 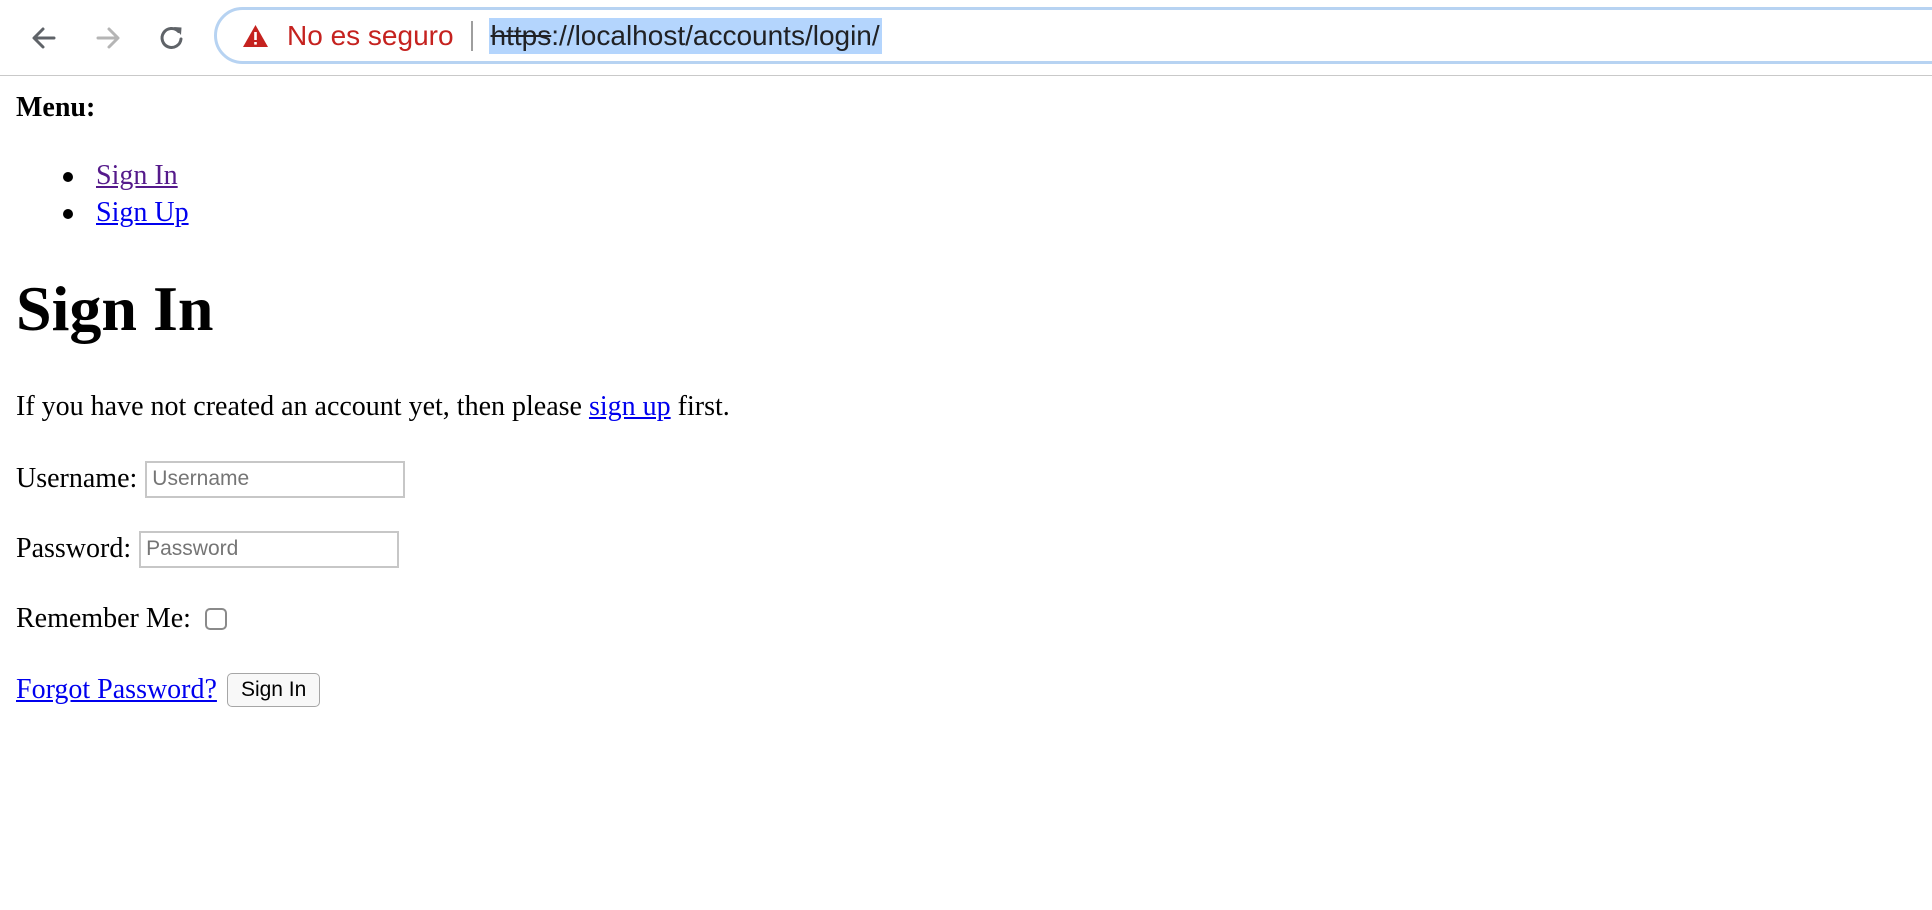 What do you see at coordinates (269, 549) in the screenshot?
I see `password-input` at bounding box center [269, 549].